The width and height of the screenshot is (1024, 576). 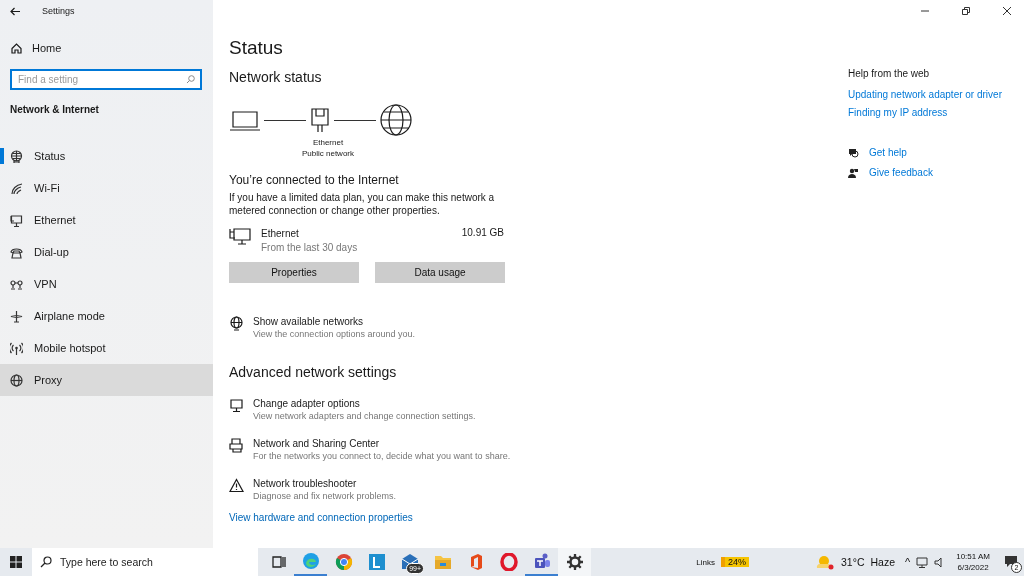 What do you see at coordinates (55, 110) in the screenshot?
I see `section-heading: Network & Internet` at bounding box center [55, 110].